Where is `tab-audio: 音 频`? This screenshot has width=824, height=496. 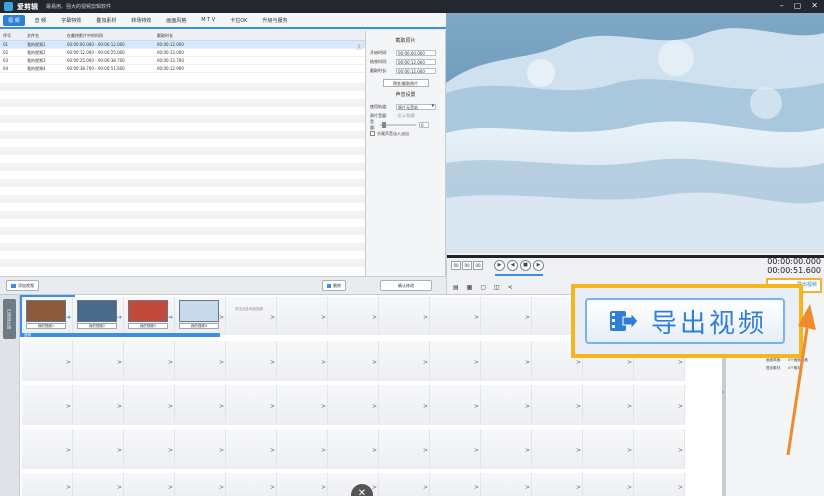
tab-audio: 音 频 is located at coordinates (41, 20).